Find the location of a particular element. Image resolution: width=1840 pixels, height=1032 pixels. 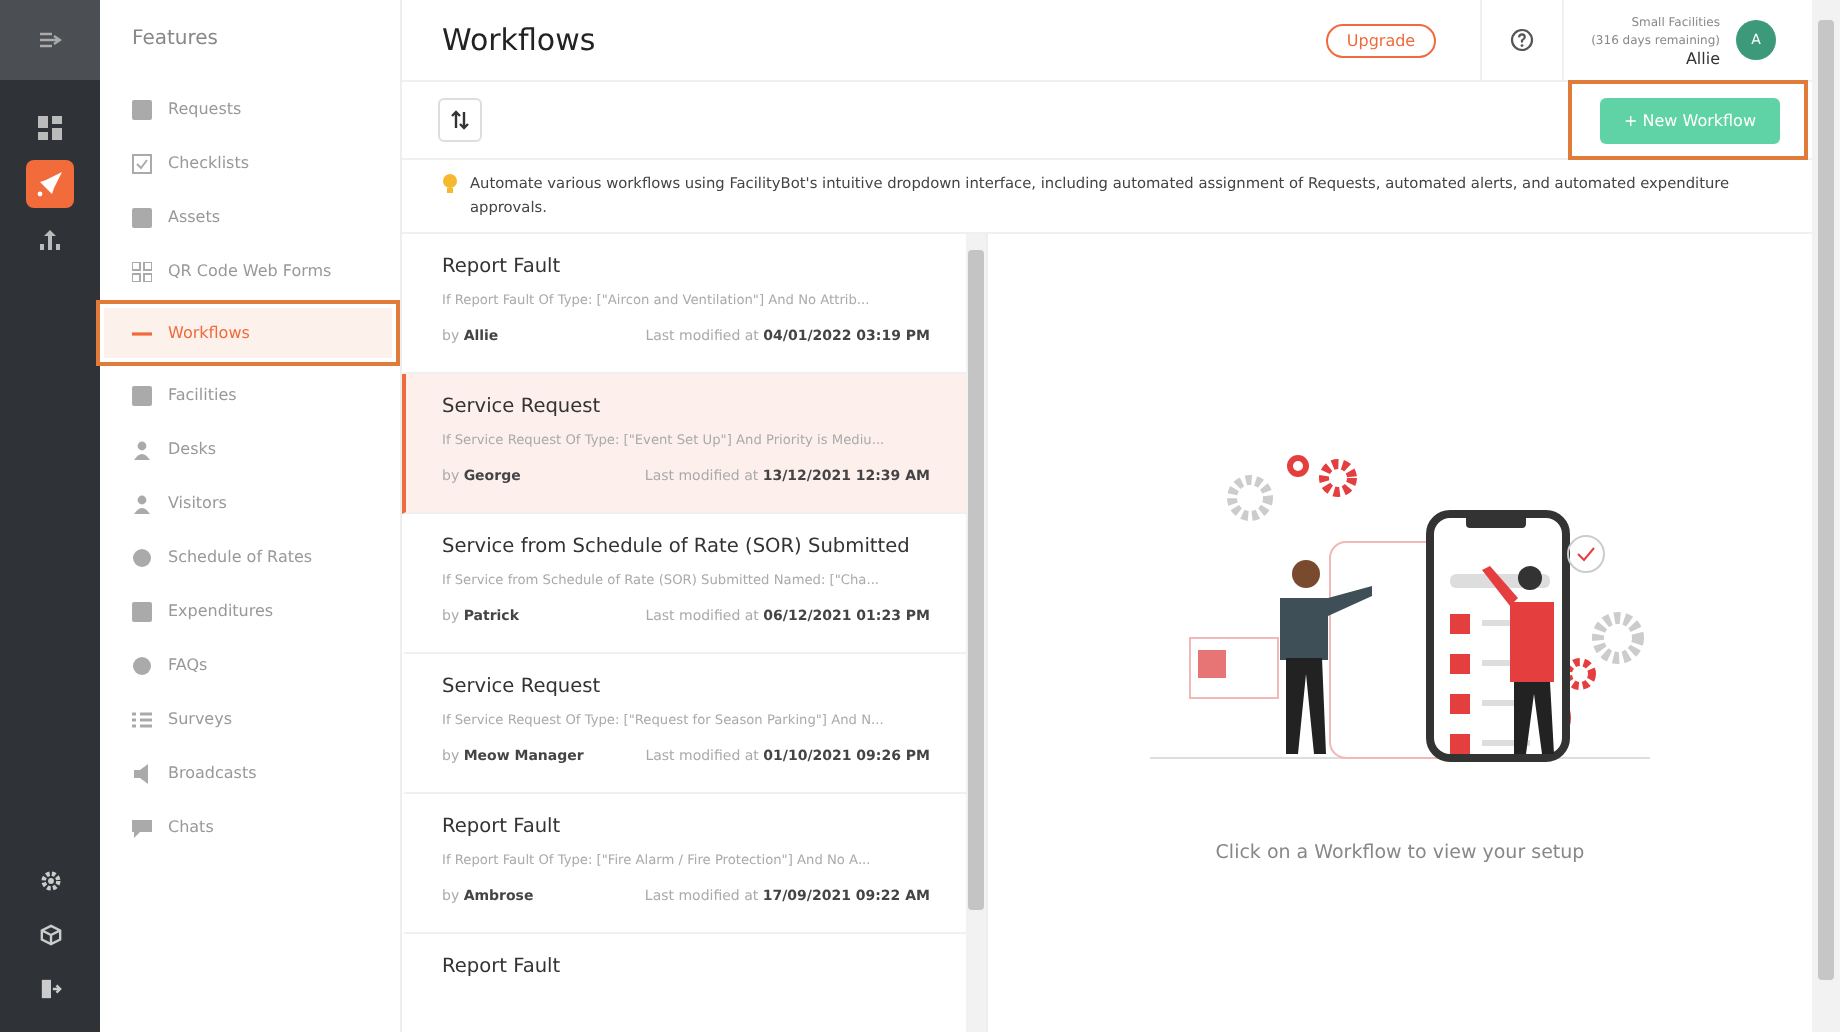

empty-state-hint: Click on a Workflow to view your setup is located at coordinates (1400, 853).